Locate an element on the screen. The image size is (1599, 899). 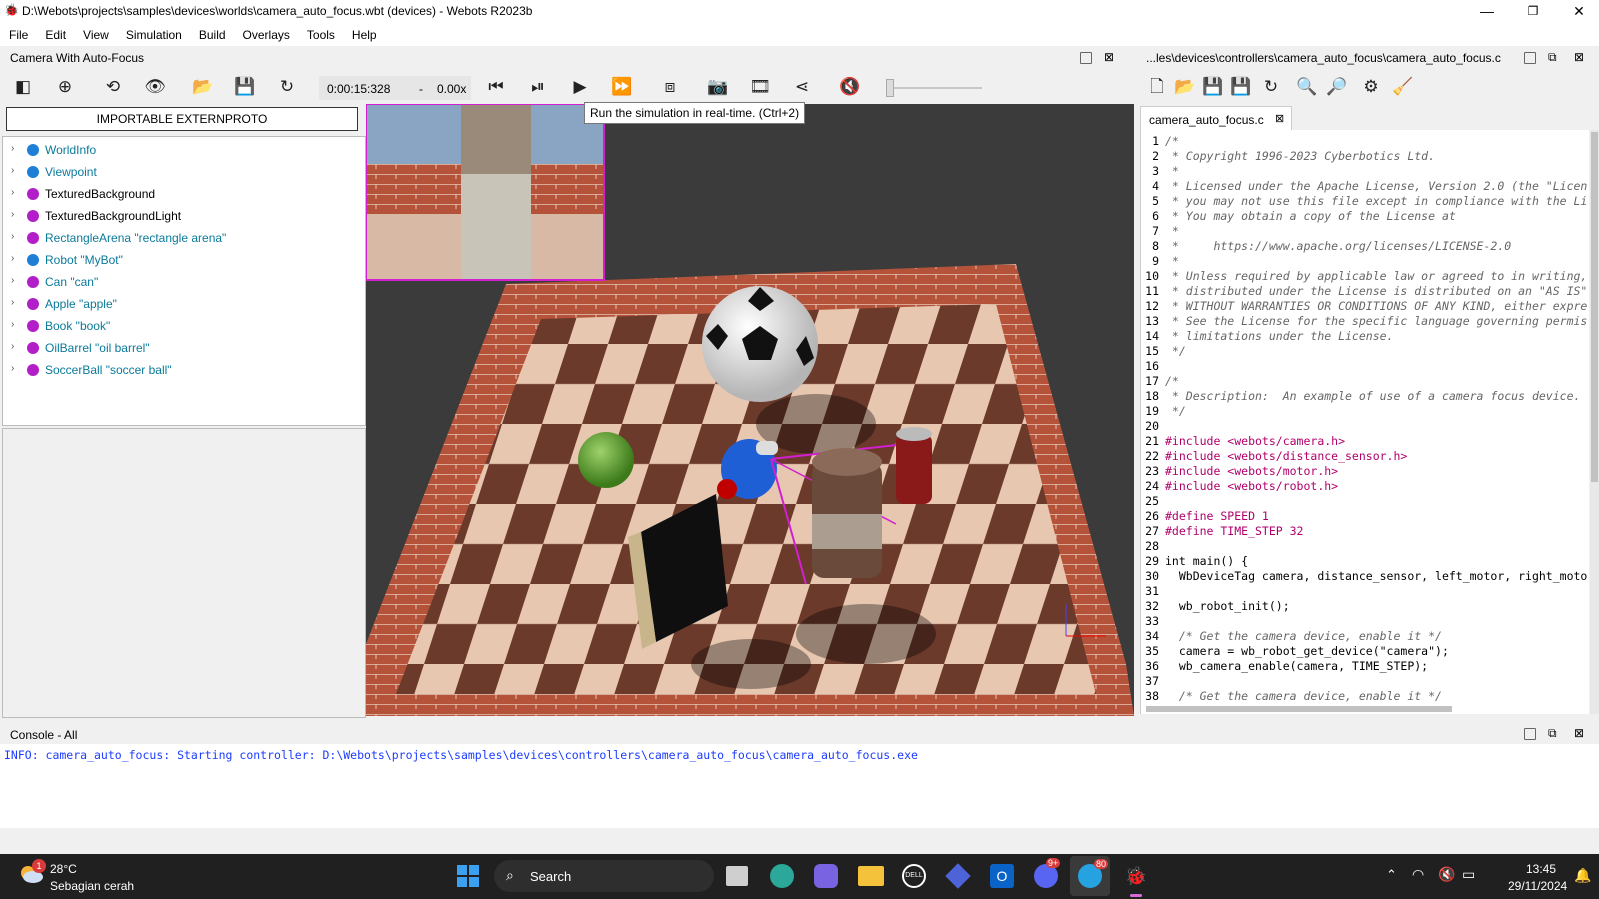
step-icon: ⏯ is located at coordinates (538, 87).